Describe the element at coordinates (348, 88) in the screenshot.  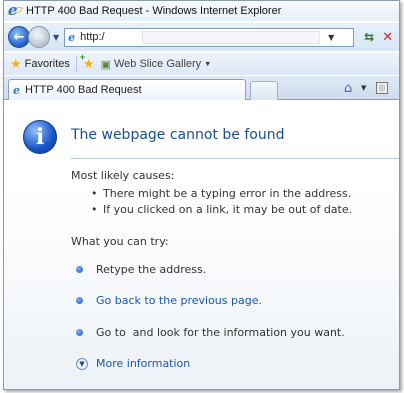
I see `home-icon: ⌂` at that location.